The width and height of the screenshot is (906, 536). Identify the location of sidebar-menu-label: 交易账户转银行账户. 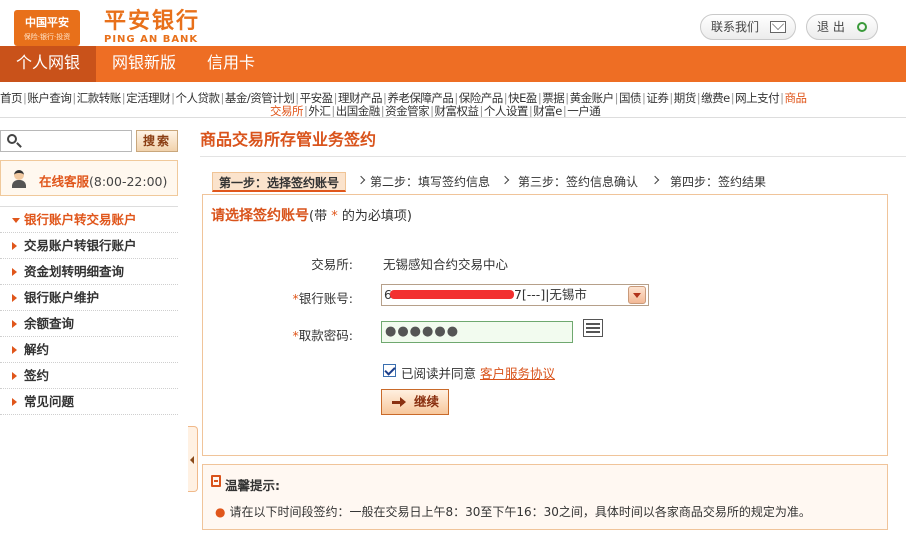
(80, 245).